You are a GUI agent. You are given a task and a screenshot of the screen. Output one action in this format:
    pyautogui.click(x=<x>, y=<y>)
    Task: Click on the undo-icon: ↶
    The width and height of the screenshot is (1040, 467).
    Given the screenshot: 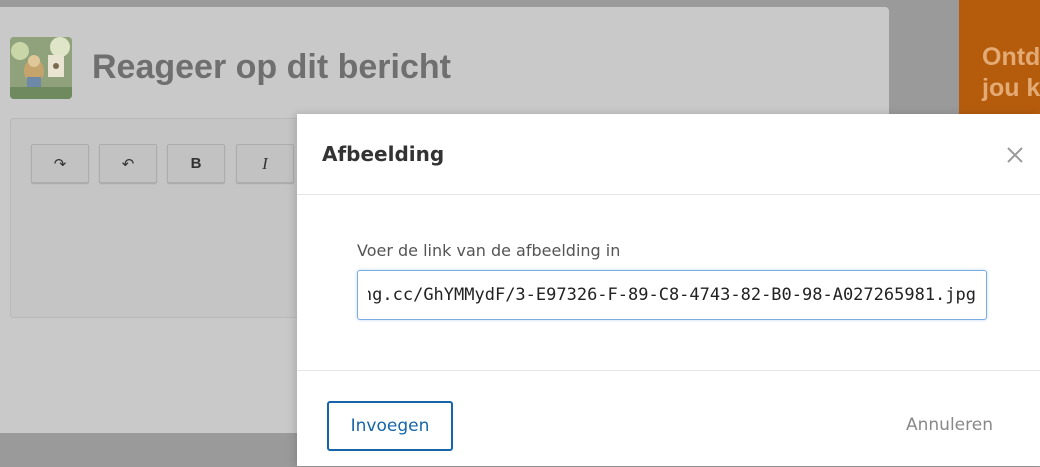 What is the action you would take?
    pyautogui.click(x=128, y=163)
    